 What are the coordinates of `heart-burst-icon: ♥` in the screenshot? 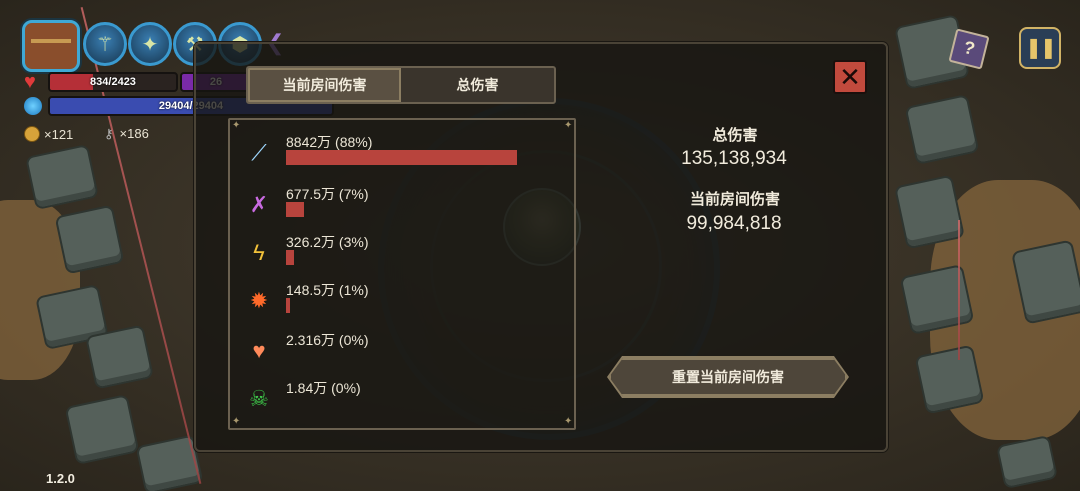 It's located at (259, 350).